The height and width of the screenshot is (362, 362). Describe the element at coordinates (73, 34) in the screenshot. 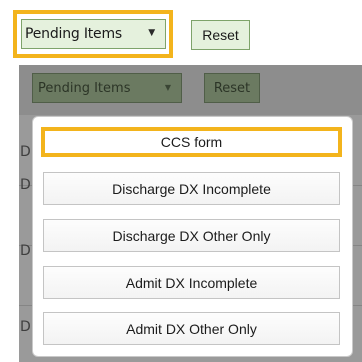

I see `filter-dropdown-value: Pending Items` at that location.